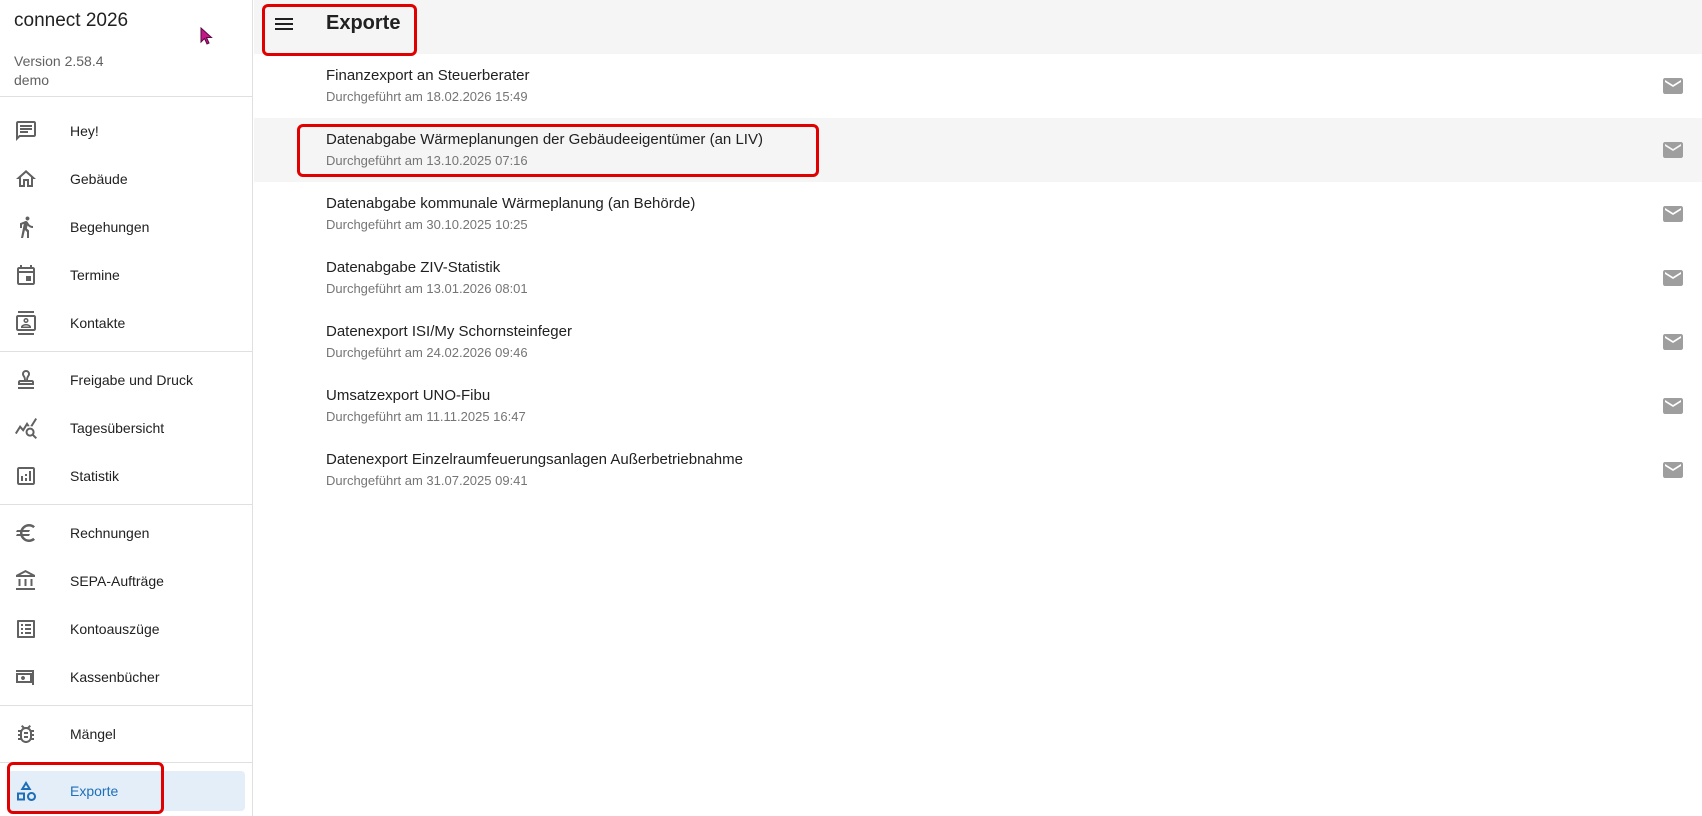 The width and height of the screenshot is (1702, 816). I want to click on home-icon, so click(26, 179).